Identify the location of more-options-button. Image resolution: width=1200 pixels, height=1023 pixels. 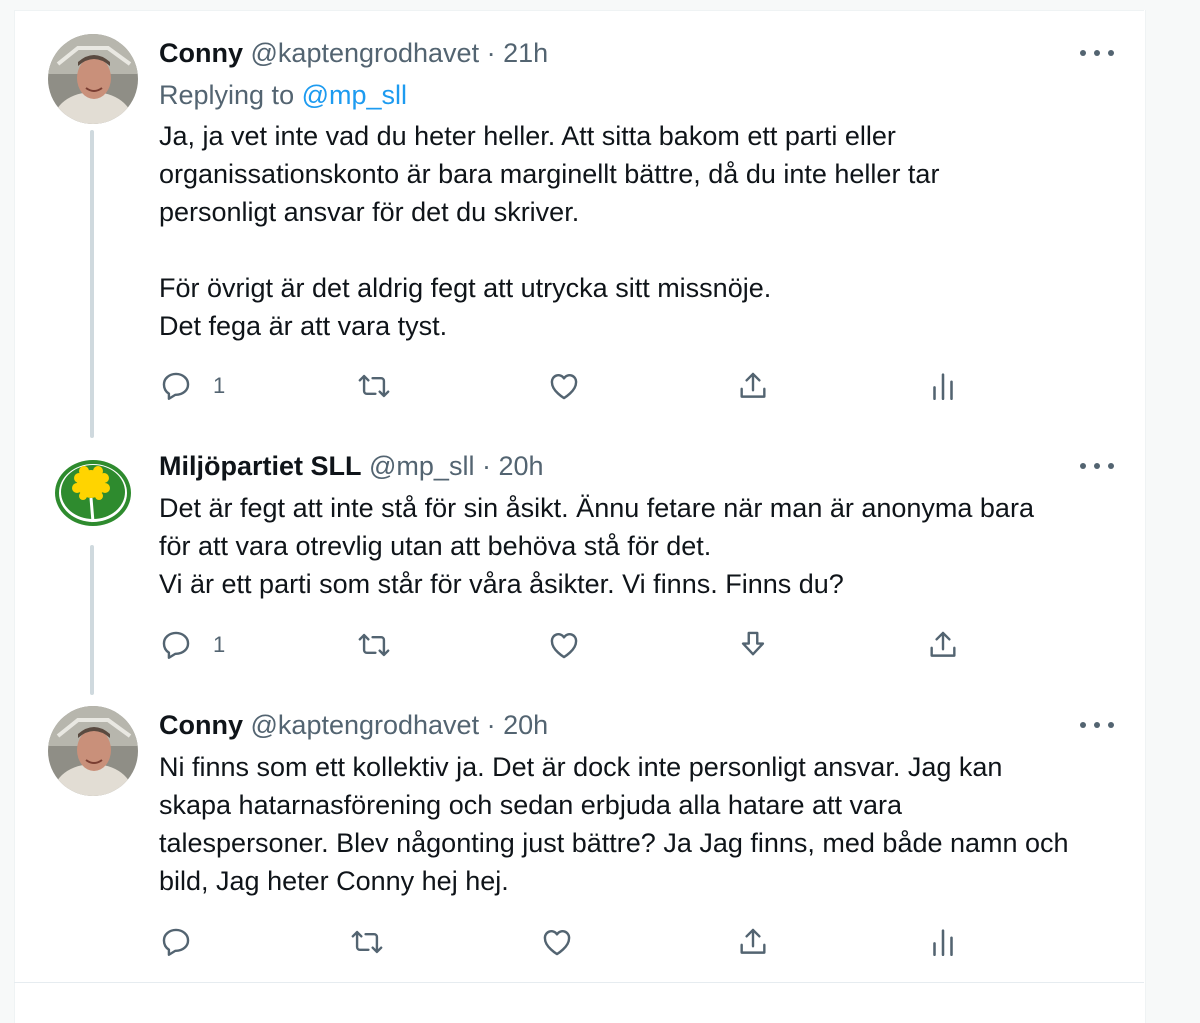
(1097, 725).